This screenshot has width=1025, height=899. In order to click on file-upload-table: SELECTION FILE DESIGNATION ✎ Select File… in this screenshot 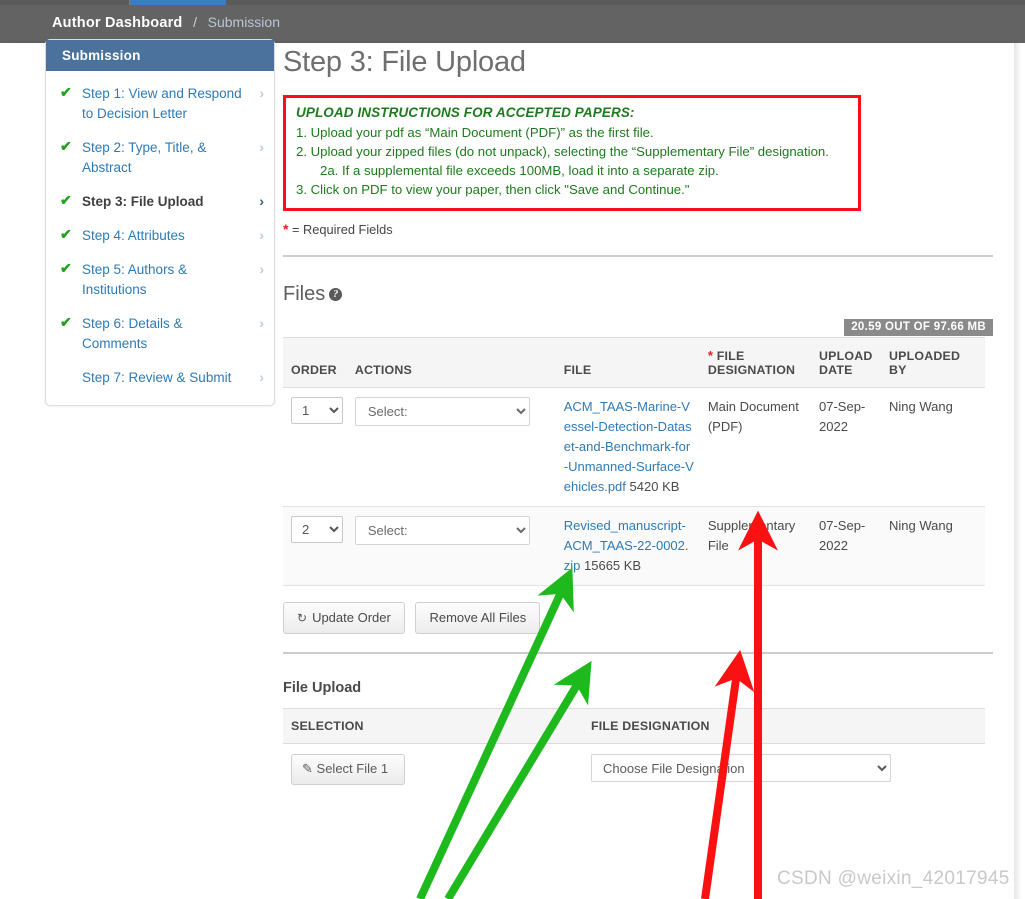, I will do `click(634, 748)`.